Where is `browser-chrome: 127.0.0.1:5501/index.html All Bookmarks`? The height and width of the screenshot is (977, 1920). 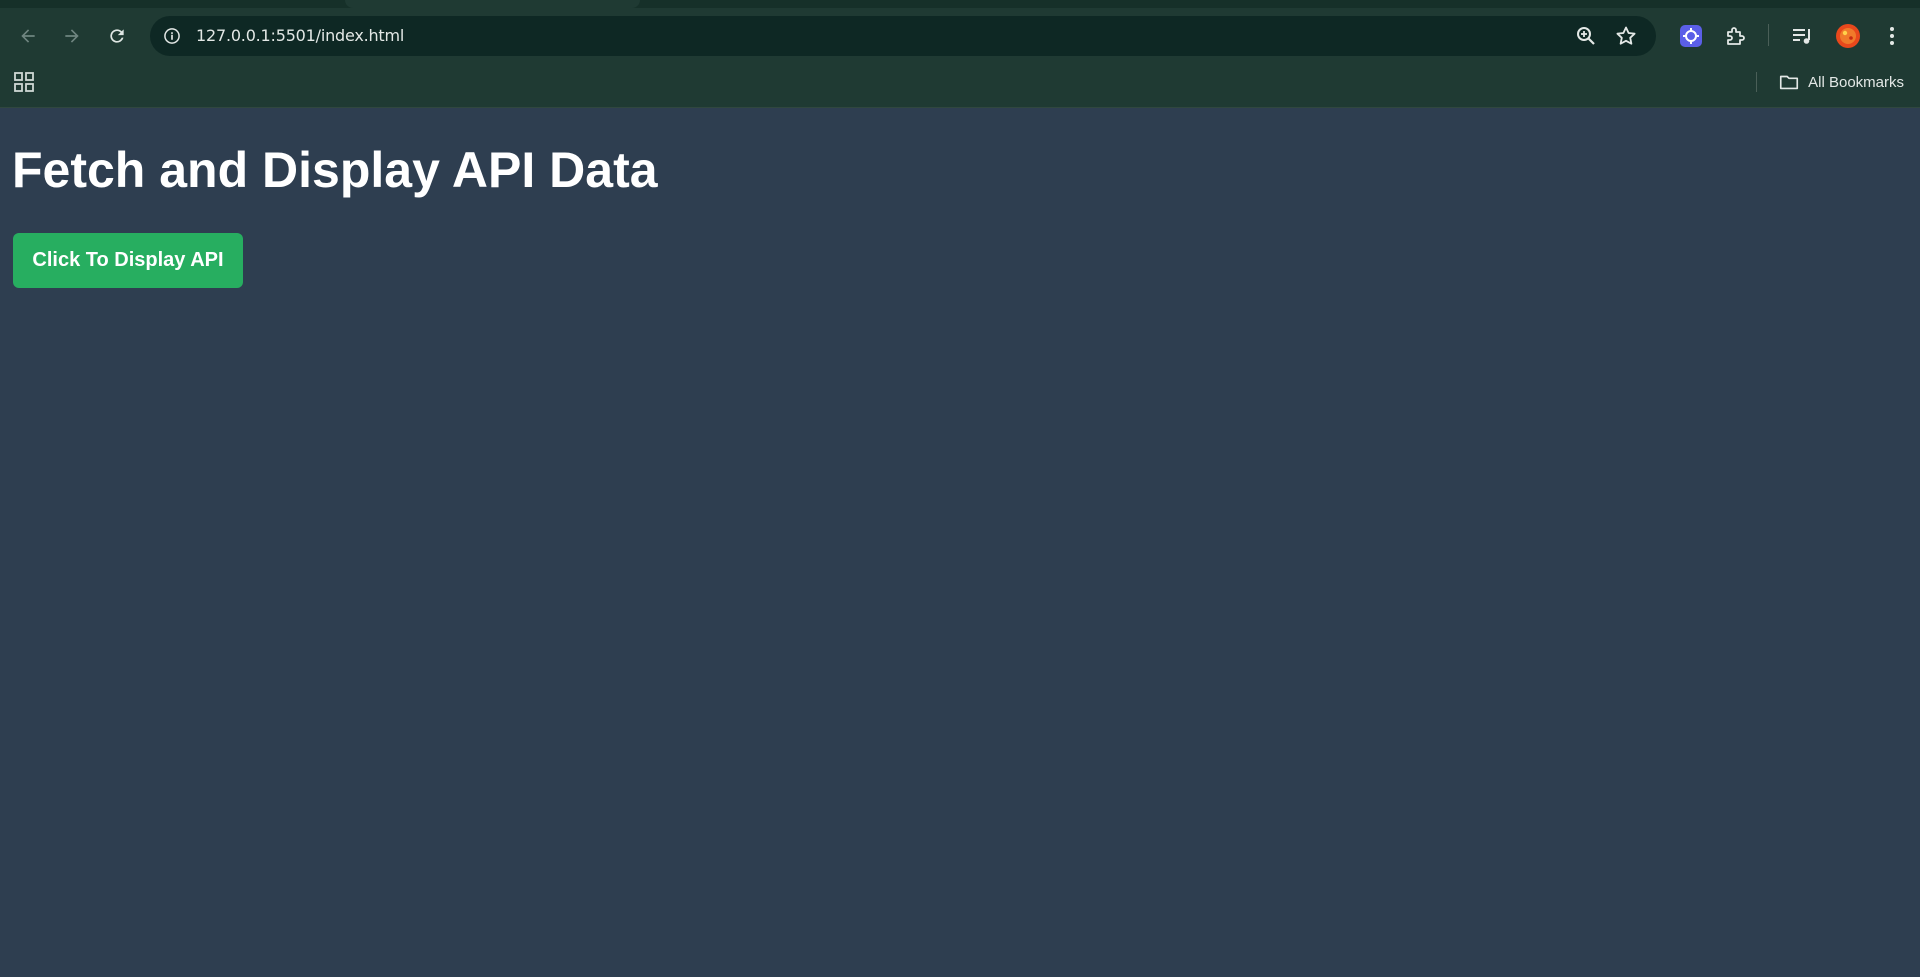 browser-chrome: 127.0.0.1:5501/index.html All Bookmarks is located at coordinates (960, 54).